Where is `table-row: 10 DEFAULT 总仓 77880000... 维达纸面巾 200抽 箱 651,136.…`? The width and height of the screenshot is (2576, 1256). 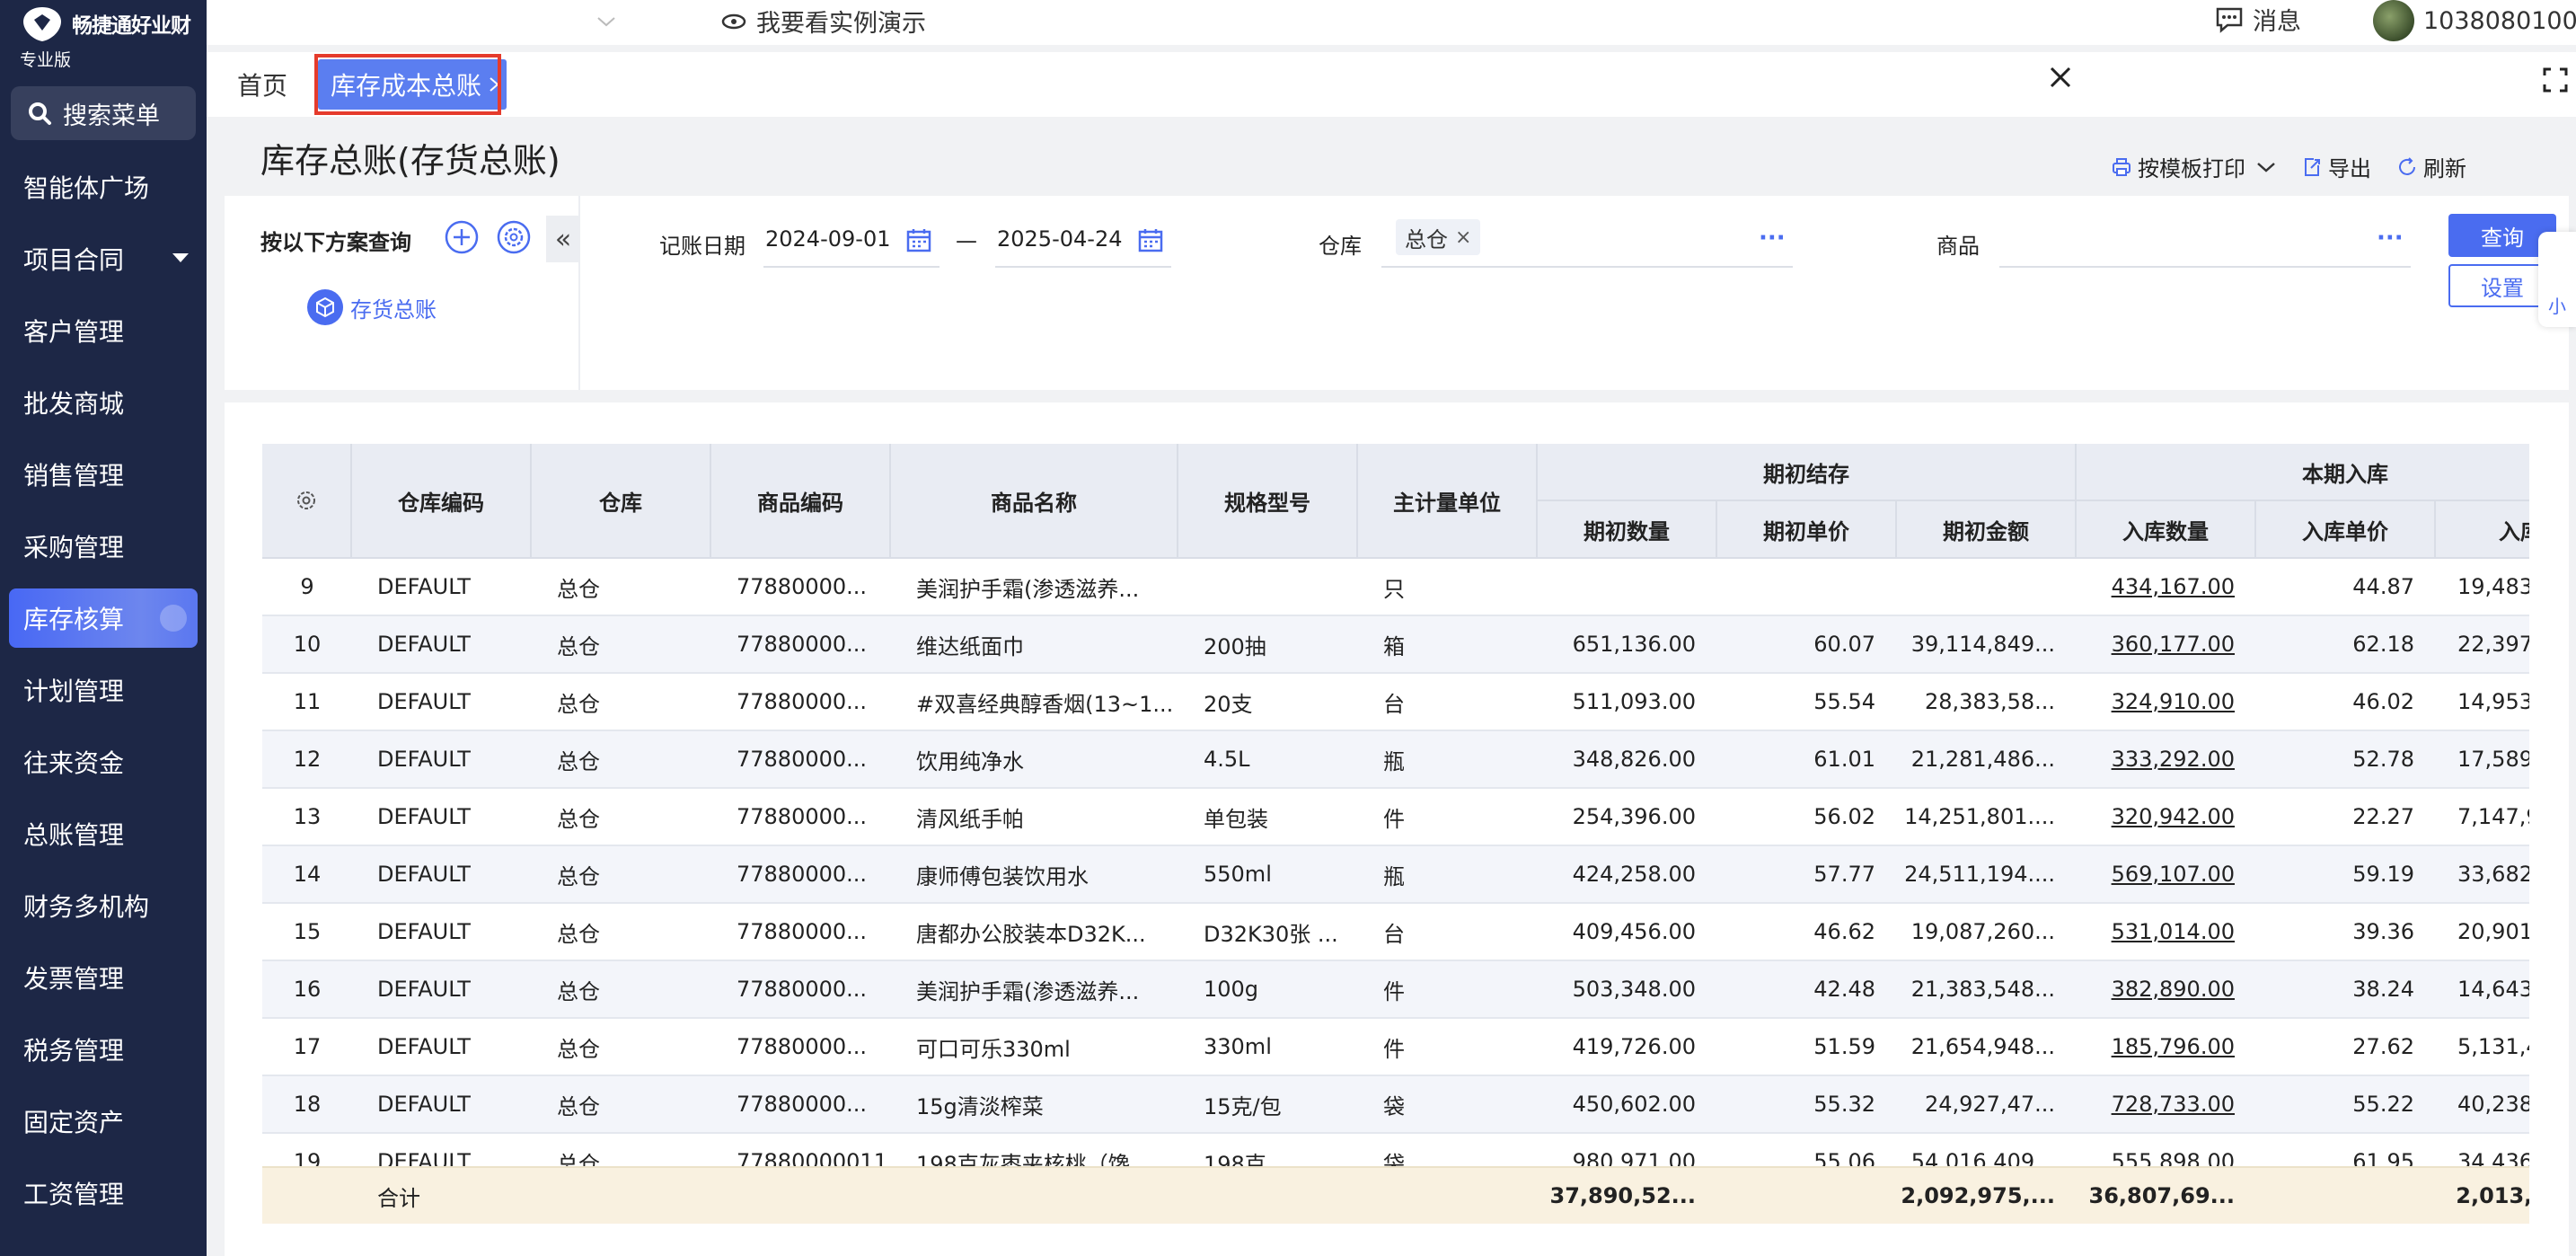
table-row: 10 DEFAULT 总仓 77880000... 维达纸面巾 200抽 箱 651,136.… is located at coordinates (1395, 645).